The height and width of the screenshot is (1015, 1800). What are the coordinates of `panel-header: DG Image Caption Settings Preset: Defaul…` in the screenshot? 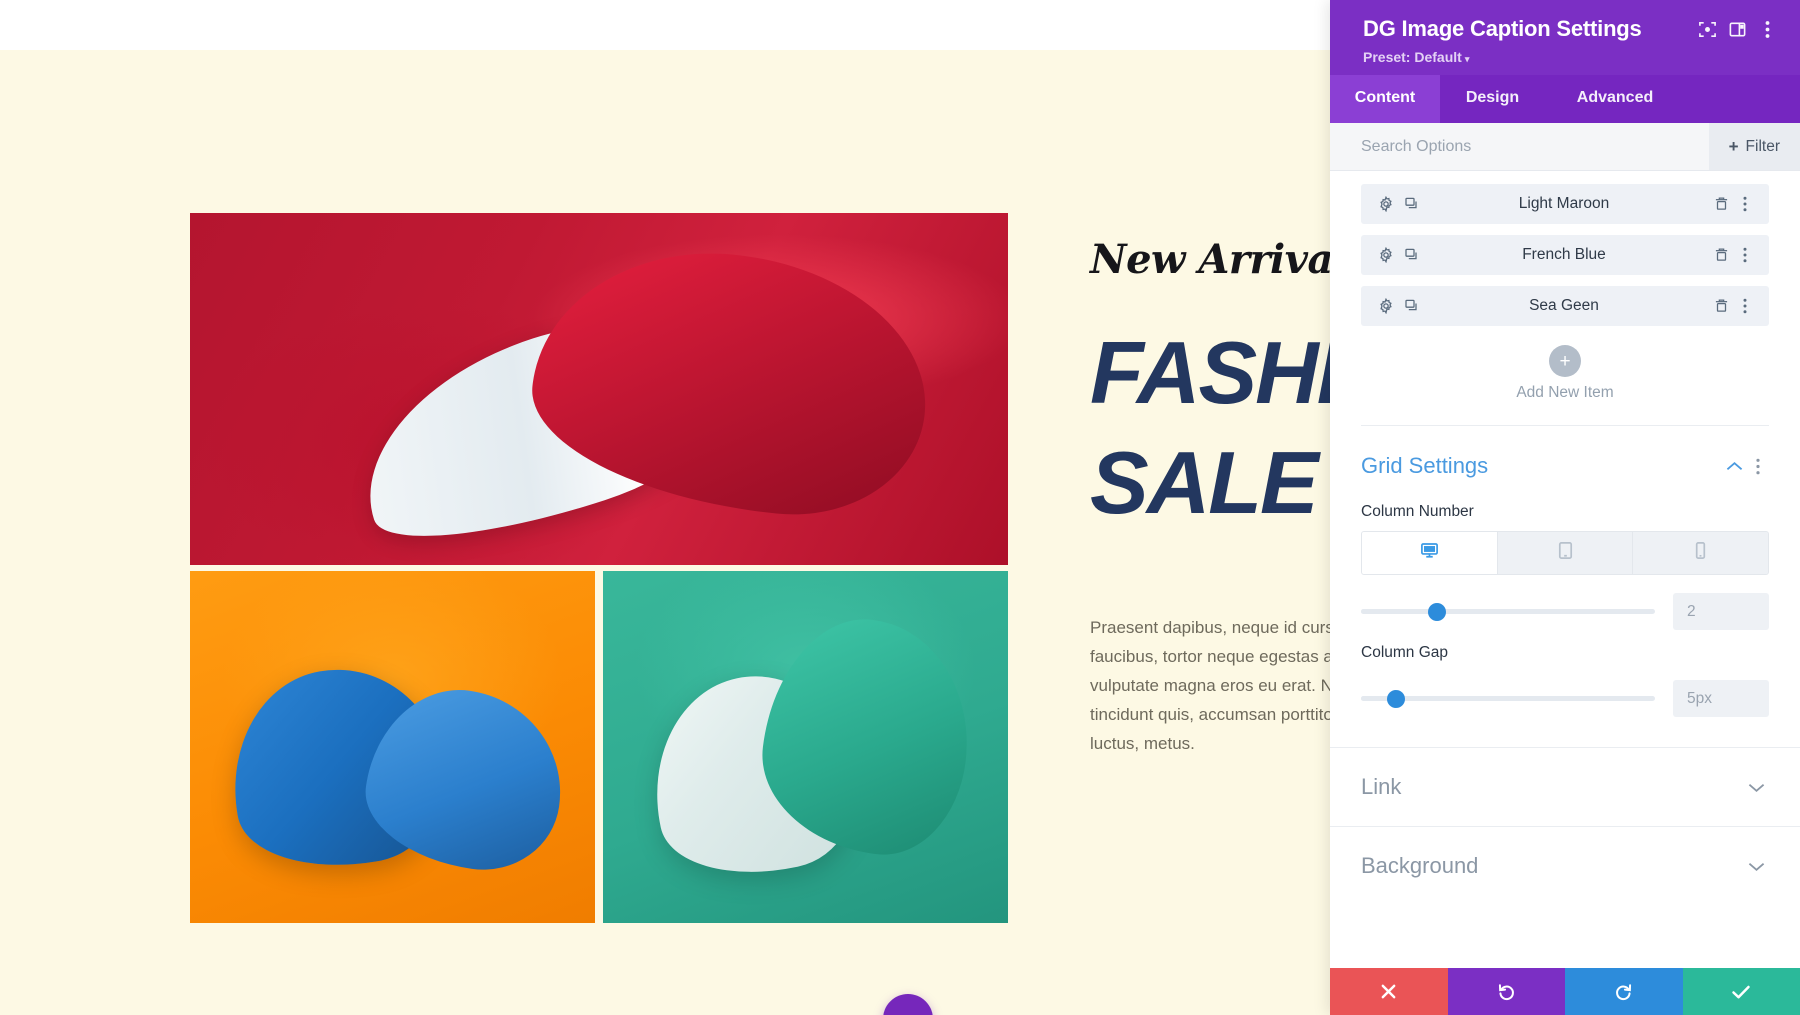 It's located at (1565, 37).